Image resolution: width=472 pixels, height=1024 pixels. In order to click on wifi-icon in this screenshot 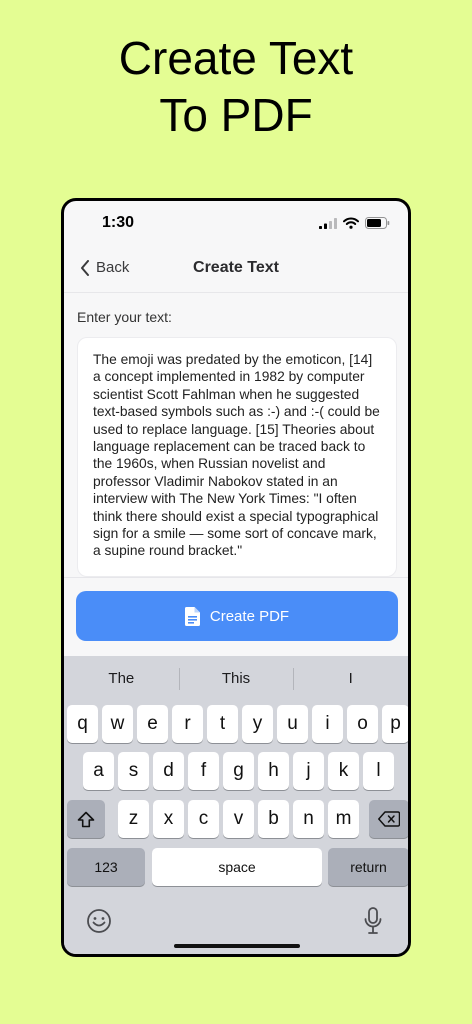, I will do `click(351, 223)`.